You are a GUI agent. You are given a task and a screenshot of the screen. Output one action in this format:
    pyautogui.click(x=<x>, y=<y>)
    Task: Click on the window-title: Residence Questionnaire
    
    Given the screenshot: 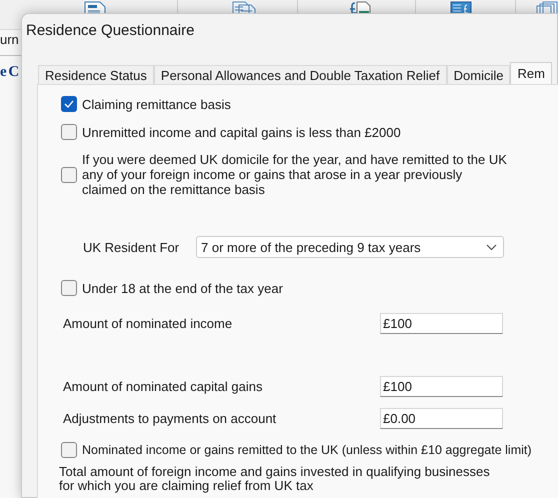 What is the action you would take?
    pyautogui.click(x=110, y=31)
    